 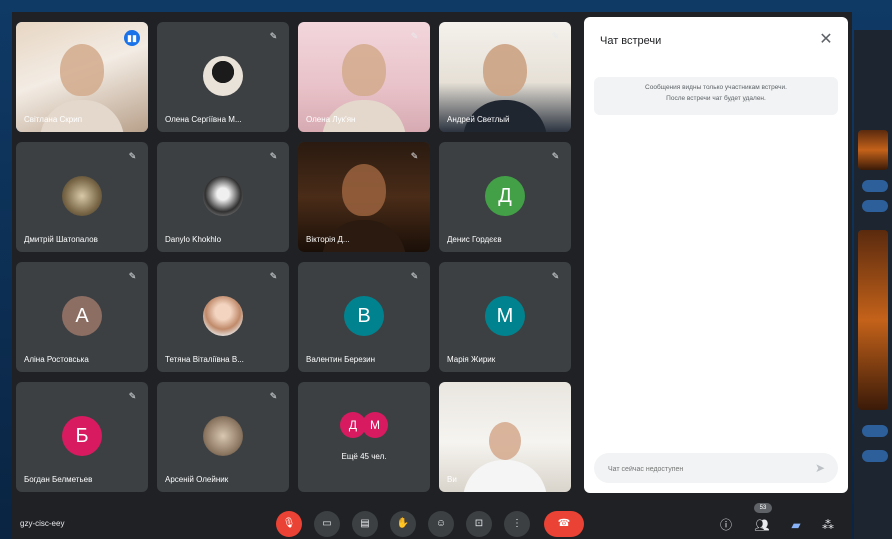 I want to click on participant-tile: Ви, so click(x=505, y=437).